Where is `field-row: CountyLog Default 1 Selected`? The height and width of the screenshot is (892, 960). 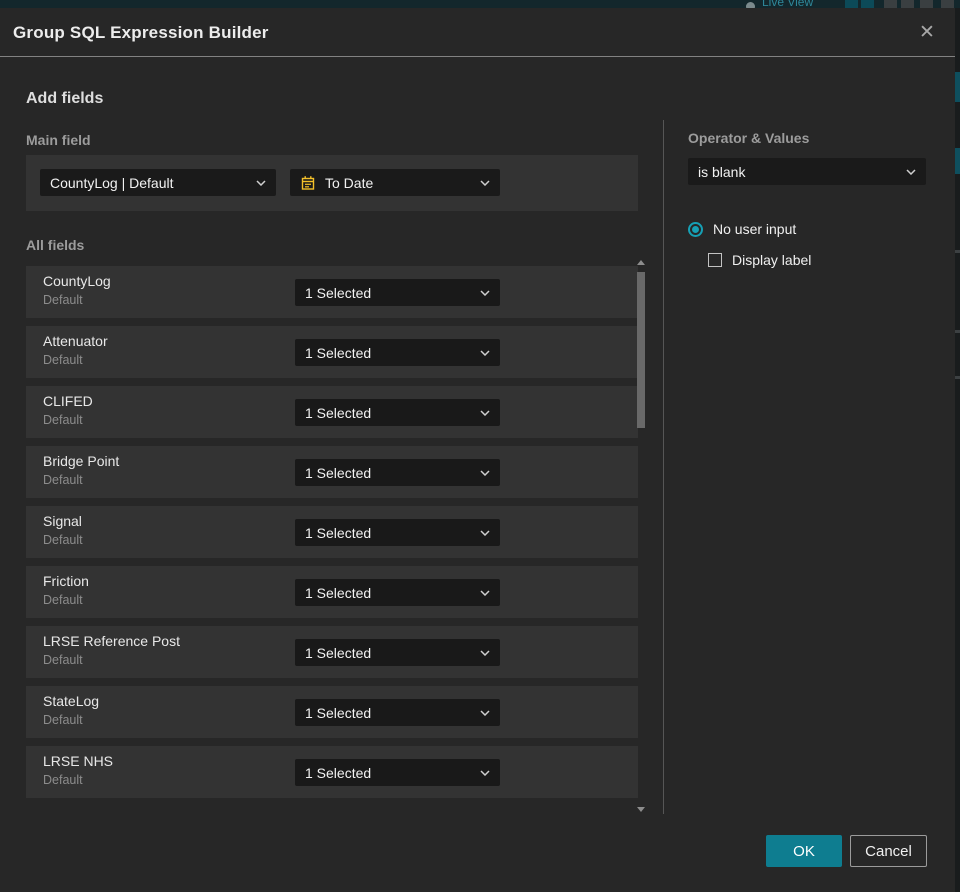 field-row: CountyLog Default 1 Selected is located at coordinates (332, 292).